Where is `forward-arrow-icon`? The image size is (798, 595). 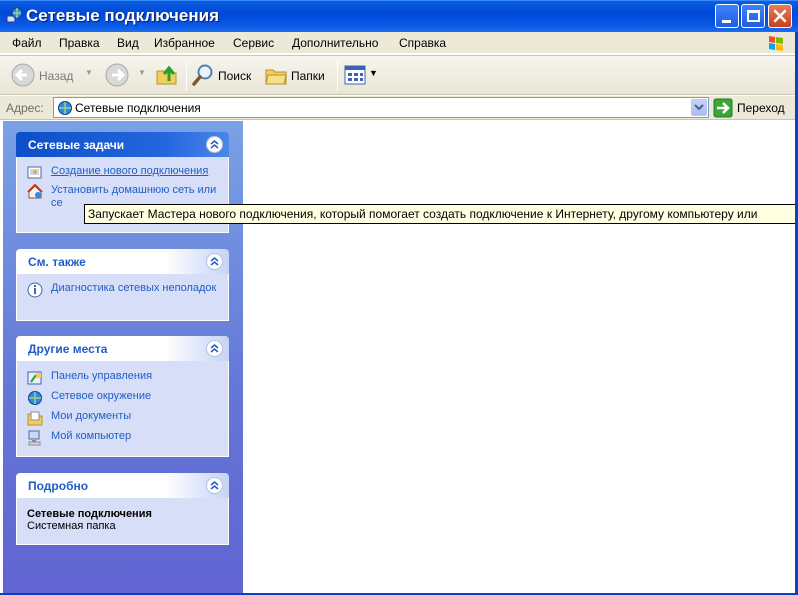 forward-arrow-icon is located at coordinates (117, 75).